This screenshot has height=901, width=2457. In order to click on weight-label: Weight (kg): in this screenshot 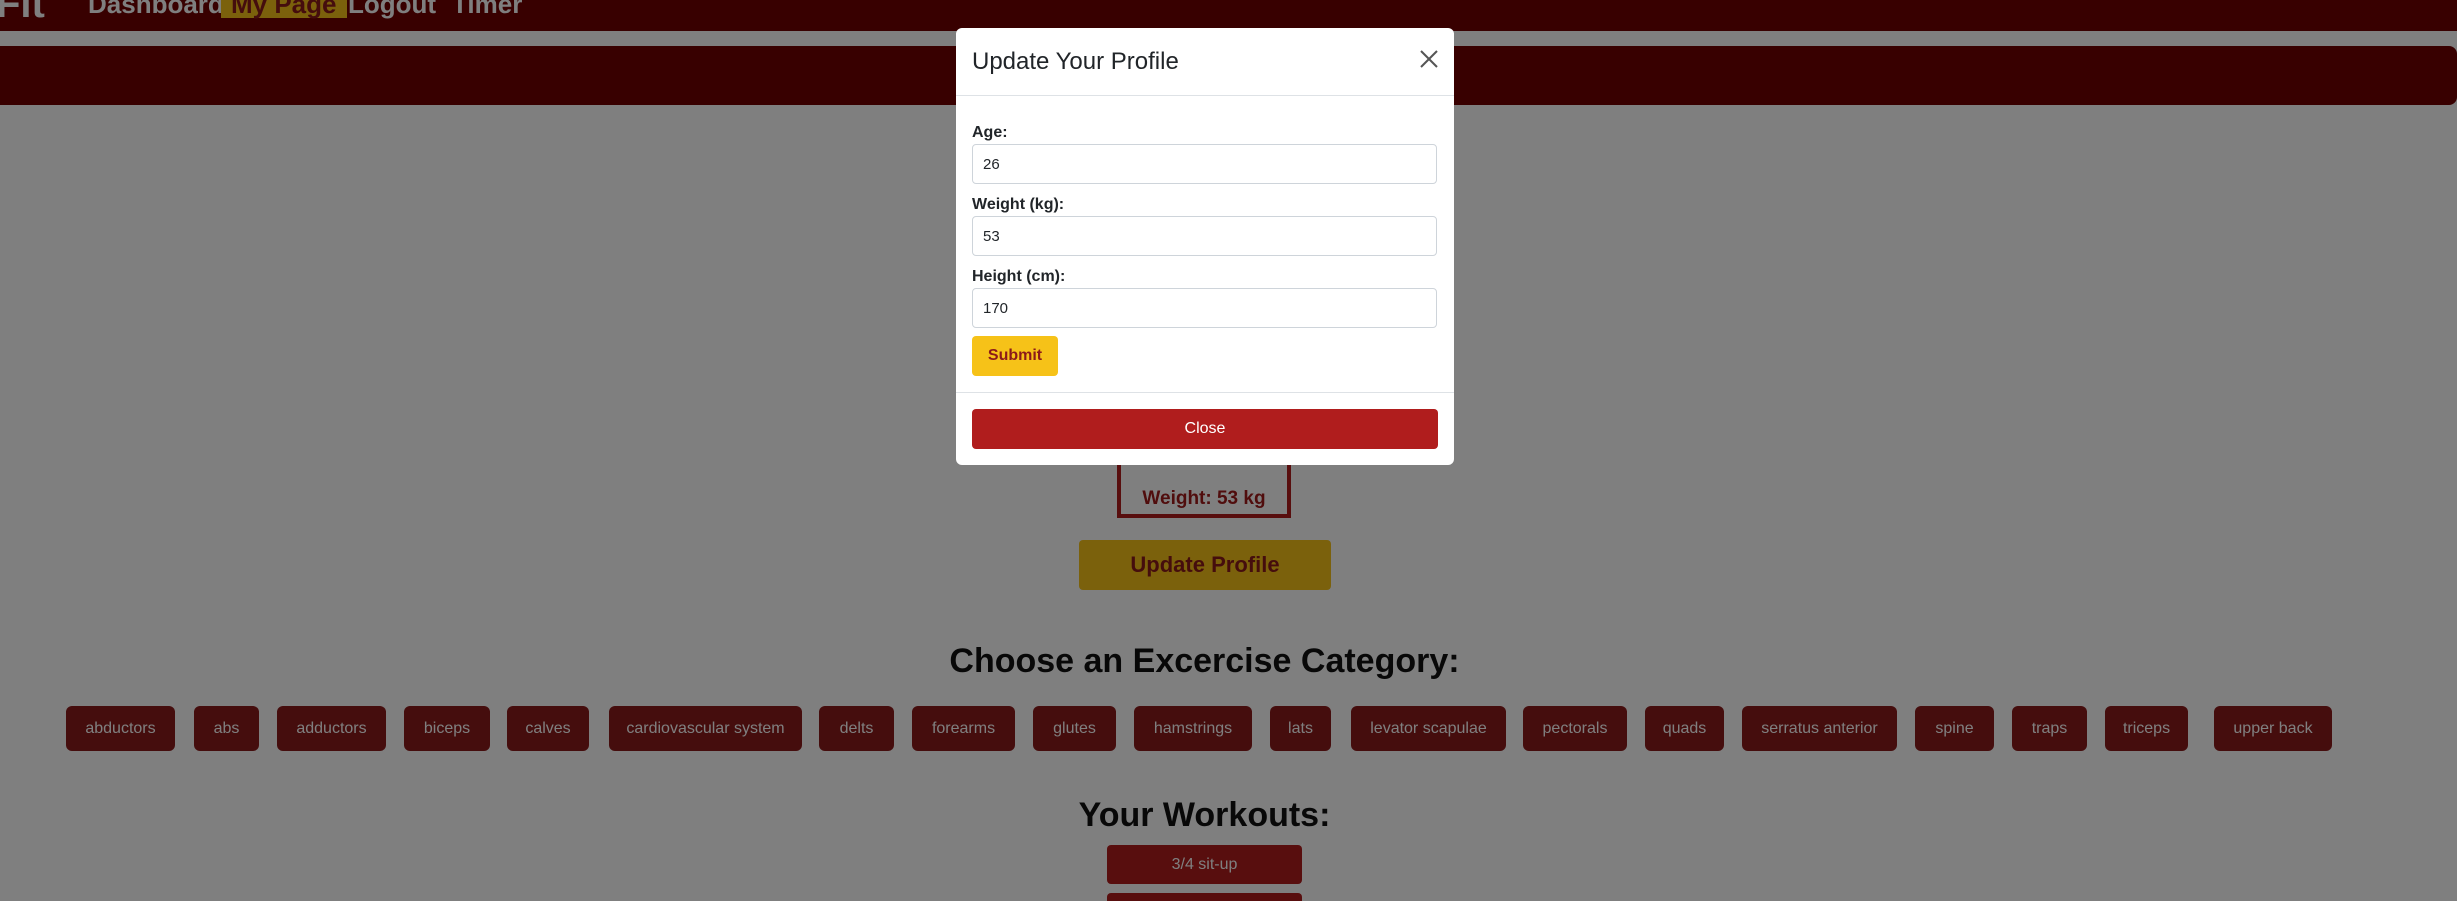, I will do `click(1018, 204)`.